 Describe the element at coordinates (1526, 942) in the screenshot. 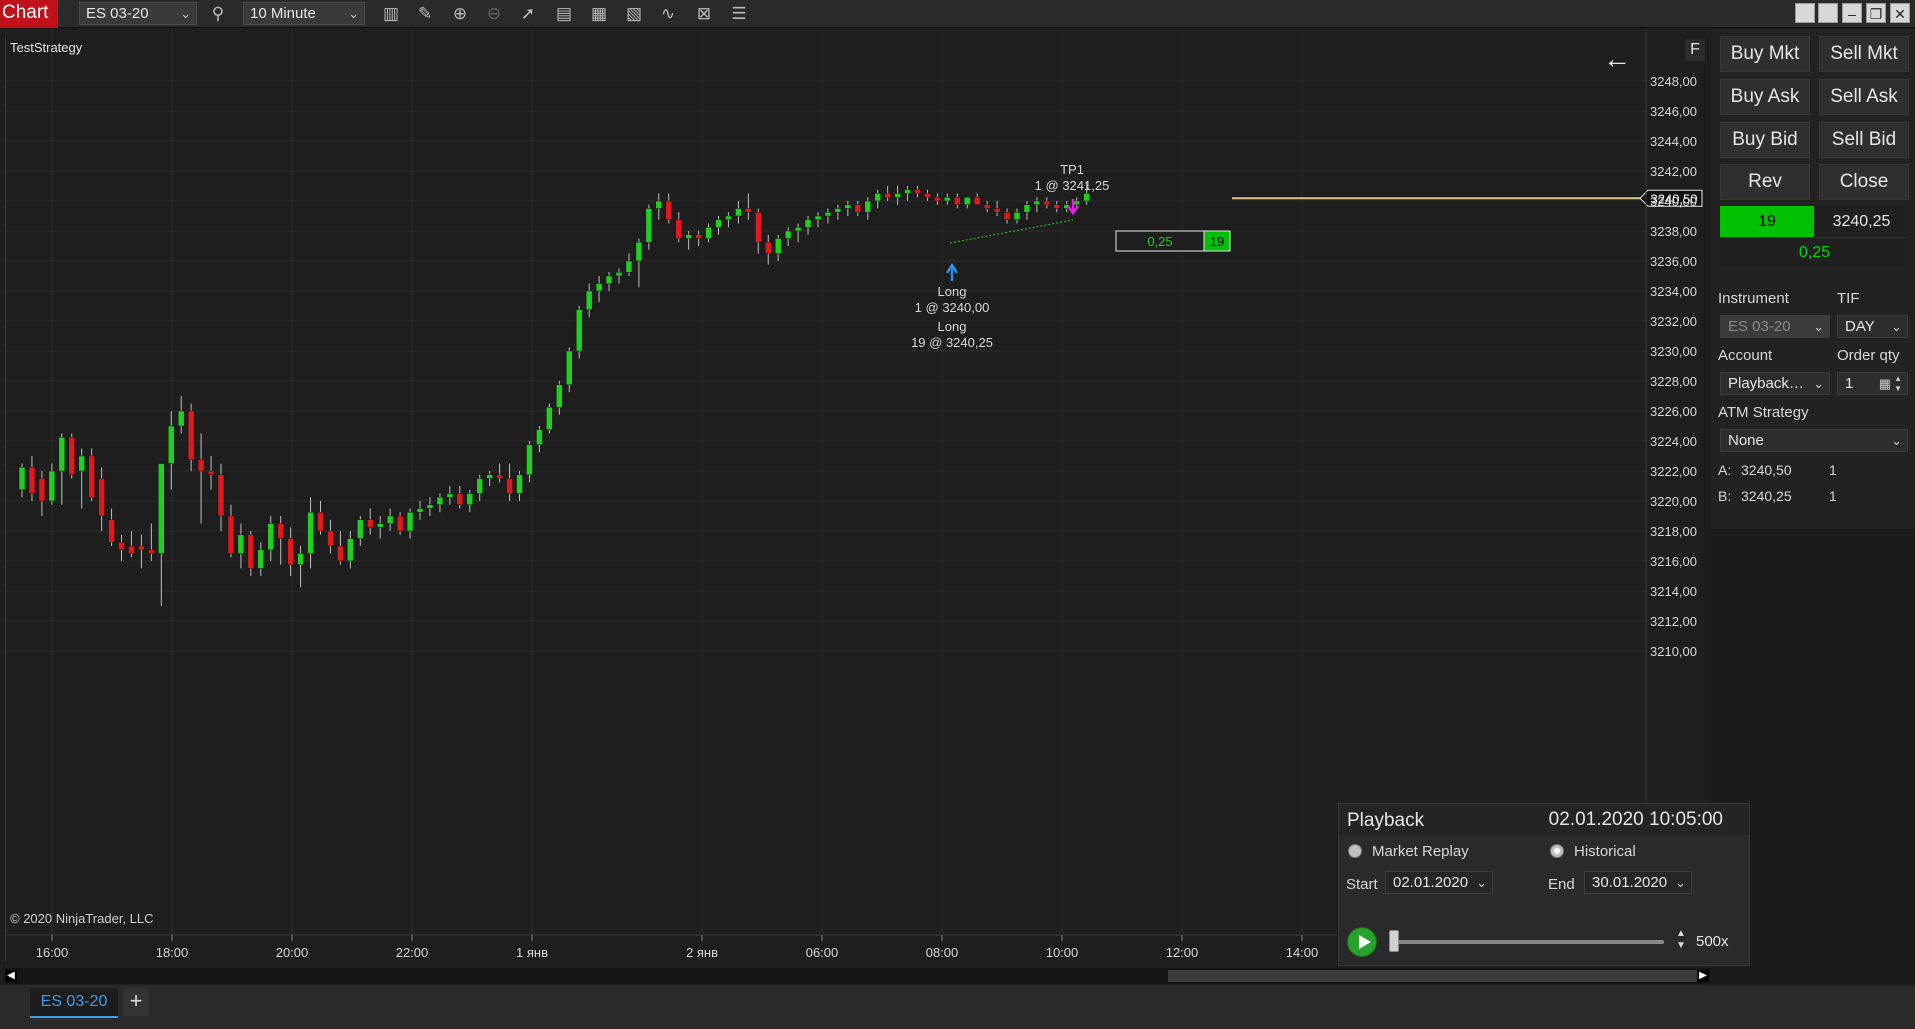

I see `playback-speed-track` at that location.